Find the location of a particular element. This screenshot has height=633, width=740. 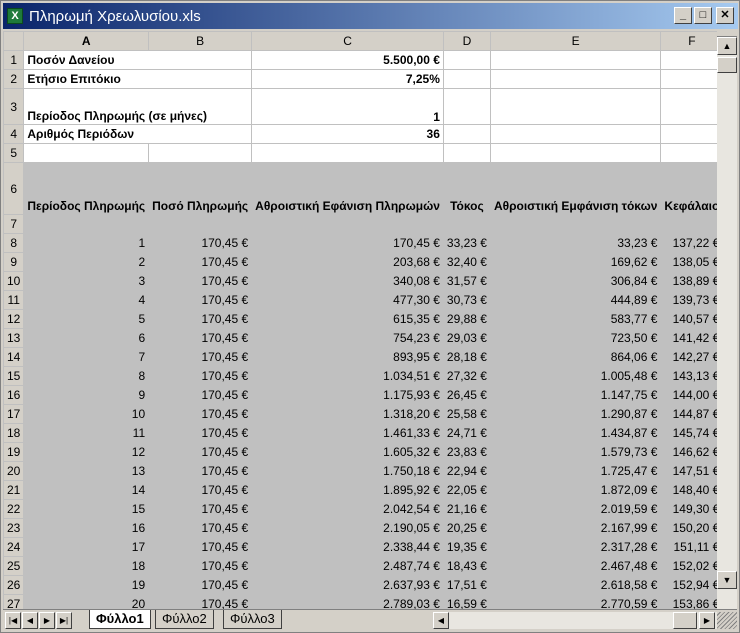

next-sheet-button: ▶ is located at coordinates (47, 620).